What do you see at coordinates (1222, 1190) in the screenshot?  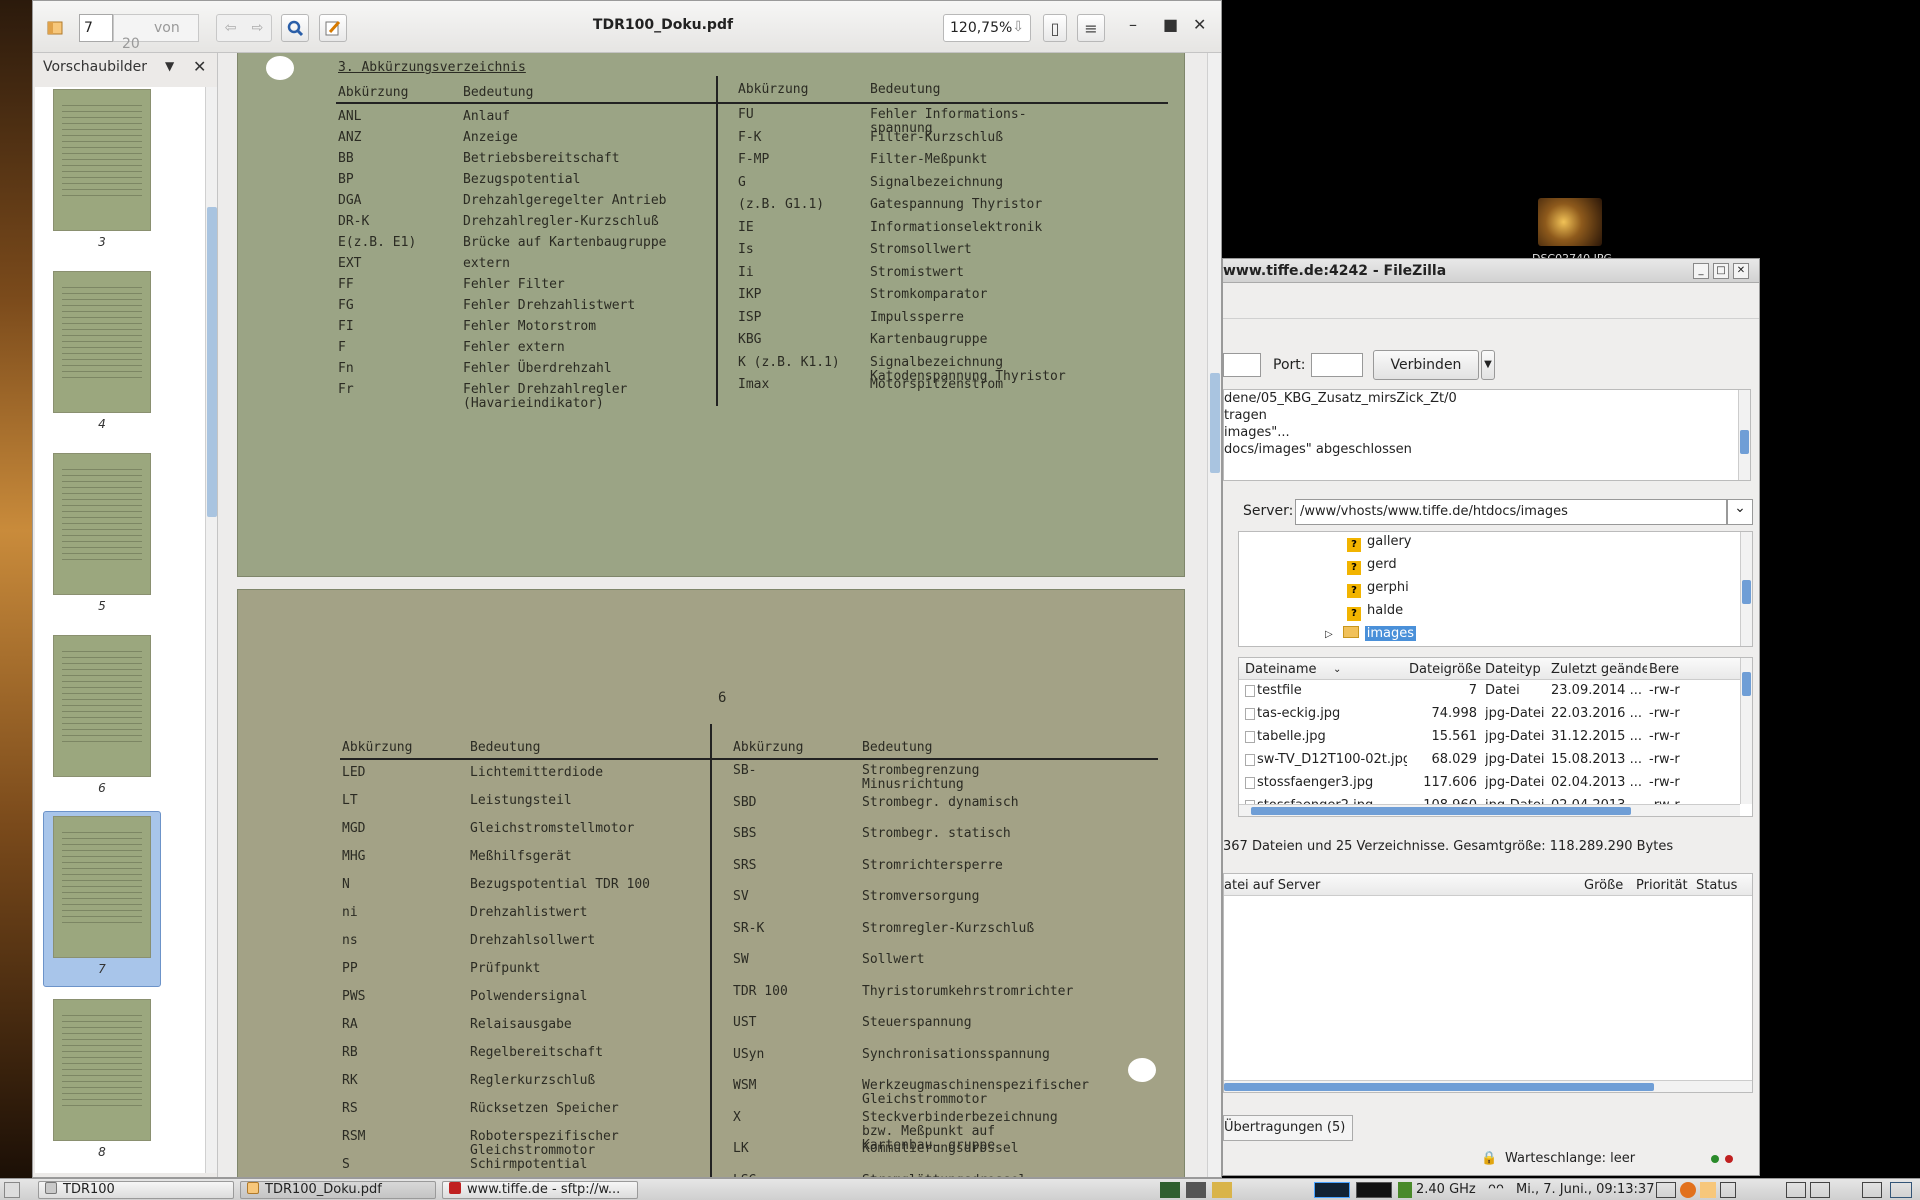 I see `clipboard-icon` at bounding box center [1222, 1190].